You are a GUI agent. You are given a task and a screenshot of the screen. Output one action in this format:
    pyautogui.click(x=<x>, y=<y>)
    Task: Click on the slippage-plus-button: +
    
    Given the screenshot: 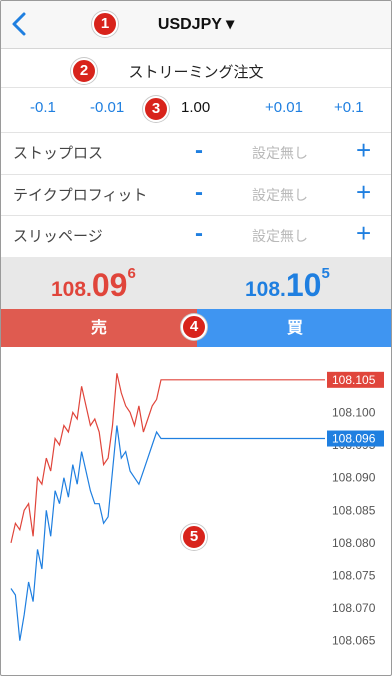 What is the action you would take?
    pyautogui.click(x=363, y=233)
    